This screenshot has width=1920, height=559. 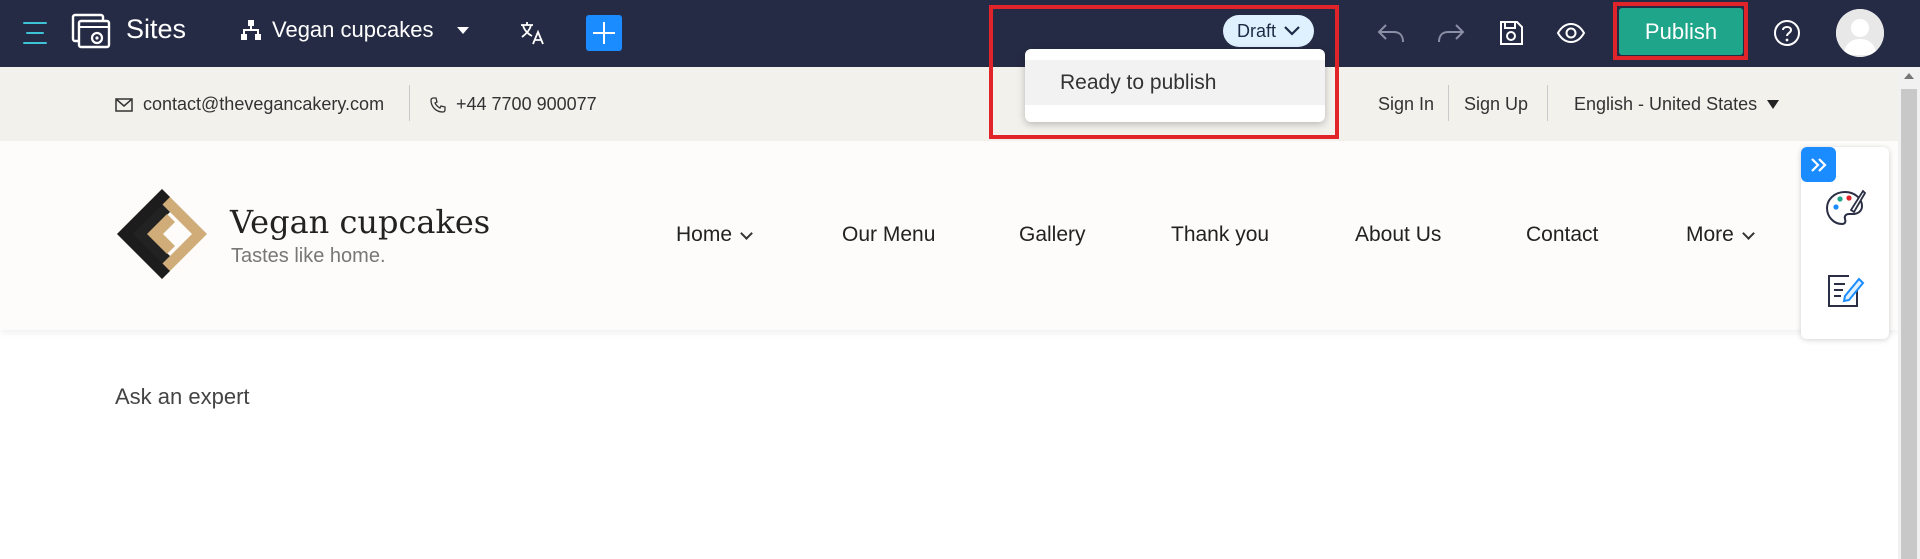 What do you see at coordinates (162, 234) in the screenshot?
I see `brand-logo` at bounding box center [162, 234].